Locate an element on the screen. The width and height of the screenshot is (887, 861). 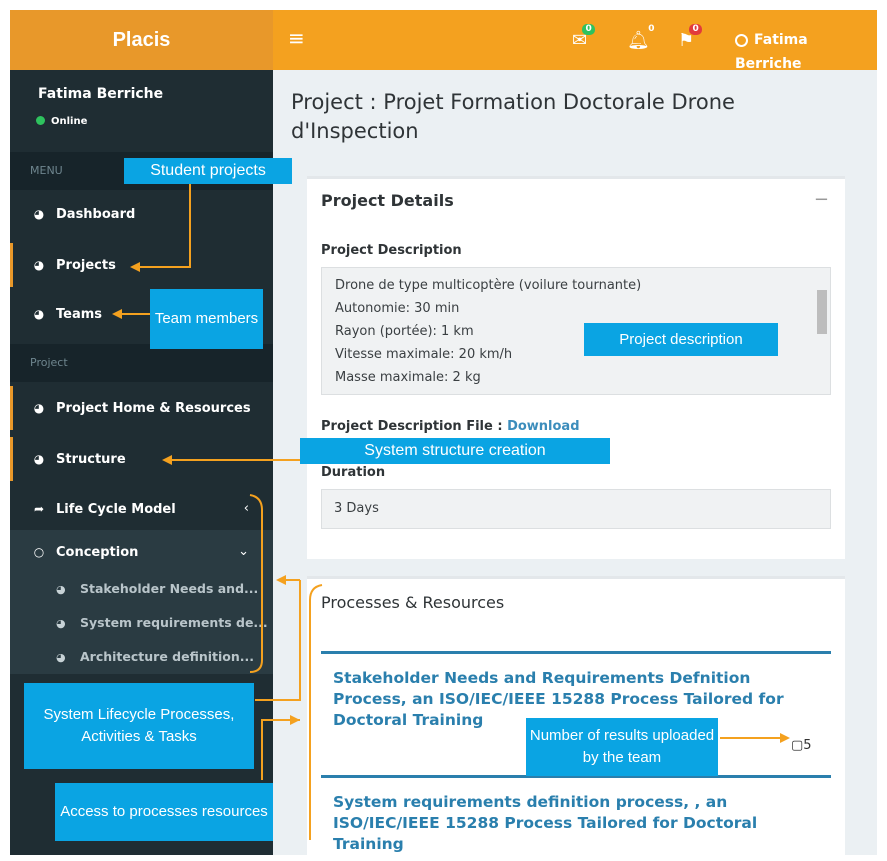
bracket-resources is located at coordinates (316, 712).